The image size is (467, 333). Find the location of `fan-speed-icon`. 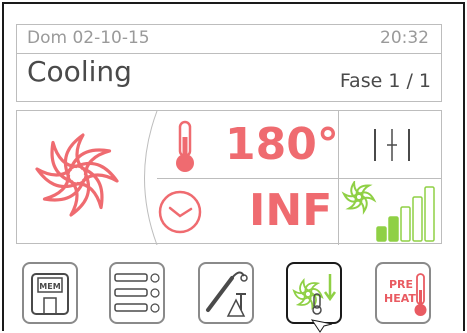

fan-speed-icon is located at coordinates (391, 212).